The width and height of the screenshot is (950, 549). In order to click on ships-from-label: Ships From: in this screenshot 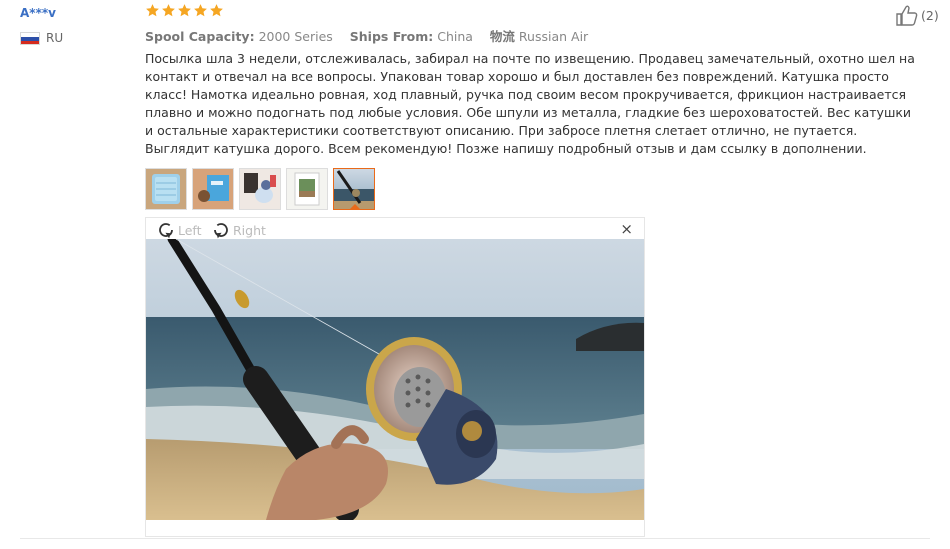, I will do `click(391, 36)`.